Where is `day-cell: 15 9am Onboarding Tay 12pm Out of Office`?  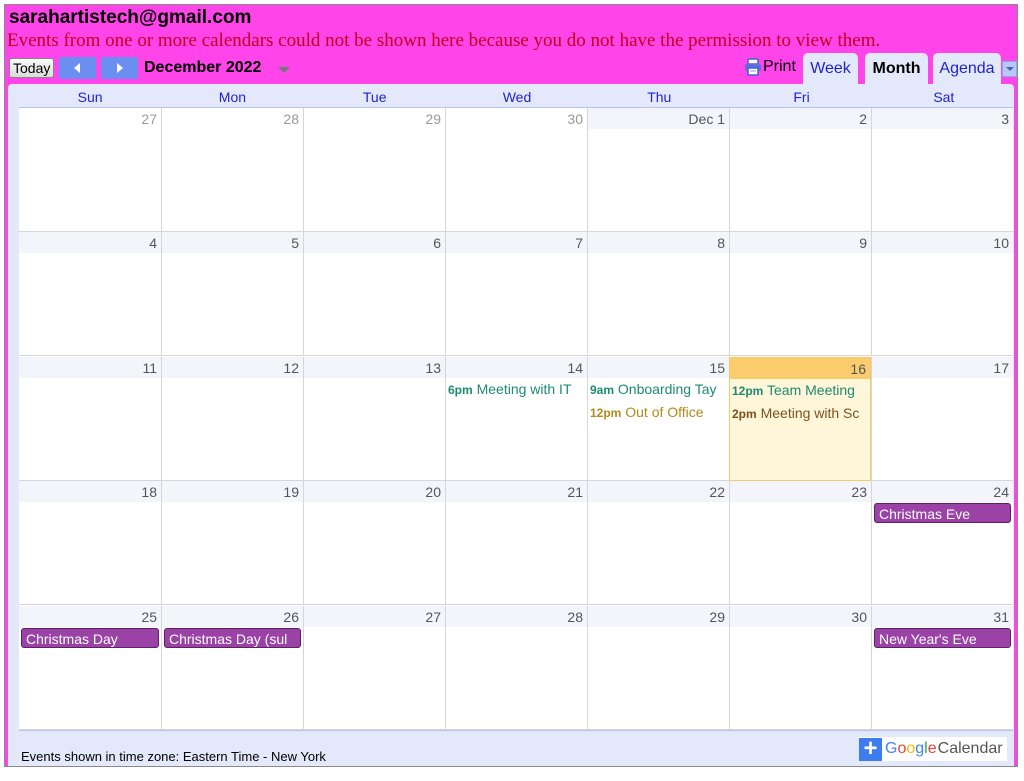
day-cell: 15 9am Onboarding Tay 12pm Out of Office is located at coordinates (658, 419).